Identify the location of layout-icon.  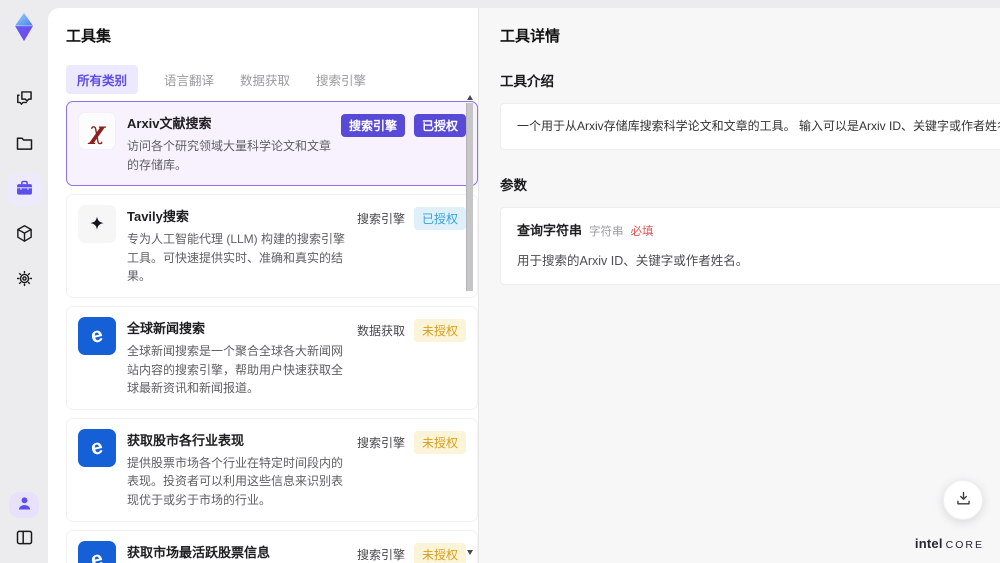
(24, 539).